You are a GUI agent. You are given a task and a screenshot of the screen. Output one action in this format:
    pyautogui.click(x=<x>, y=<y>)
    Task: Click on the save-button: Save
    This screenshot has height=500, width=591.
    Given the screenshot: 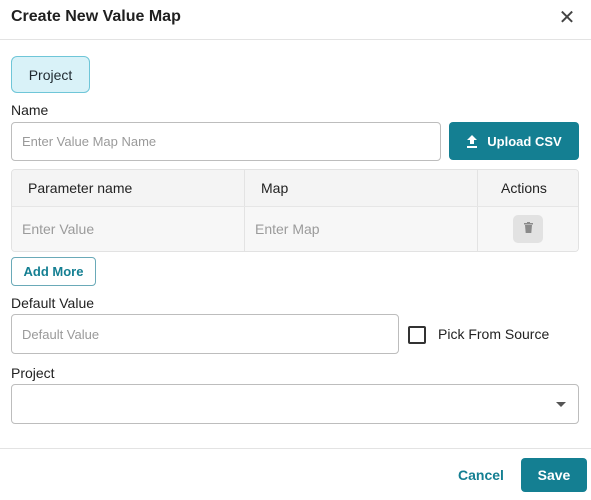 What is the action you would take?
    pyautogui.click(x=554, y=475)
    